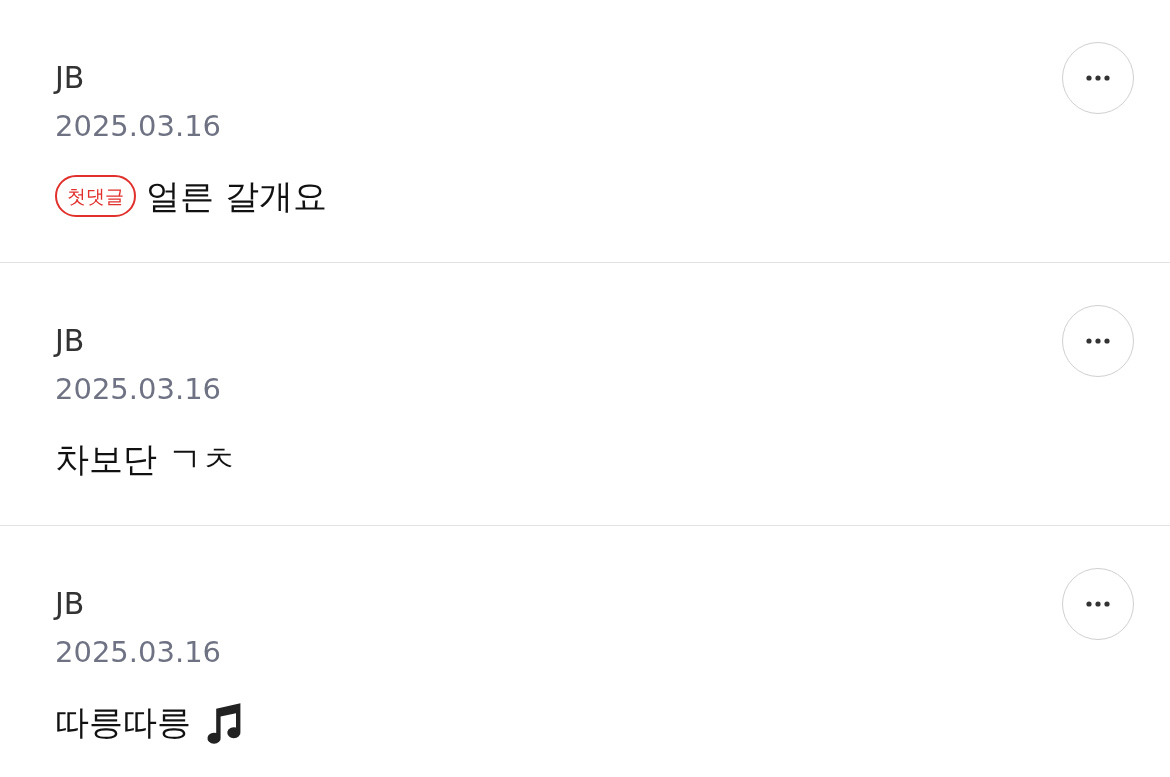 This screenshot has width=1170, height=777. Describe the element at coordinates (123, 722) in the screenshot. I see `comment-text: 따릉따릉` at that location.